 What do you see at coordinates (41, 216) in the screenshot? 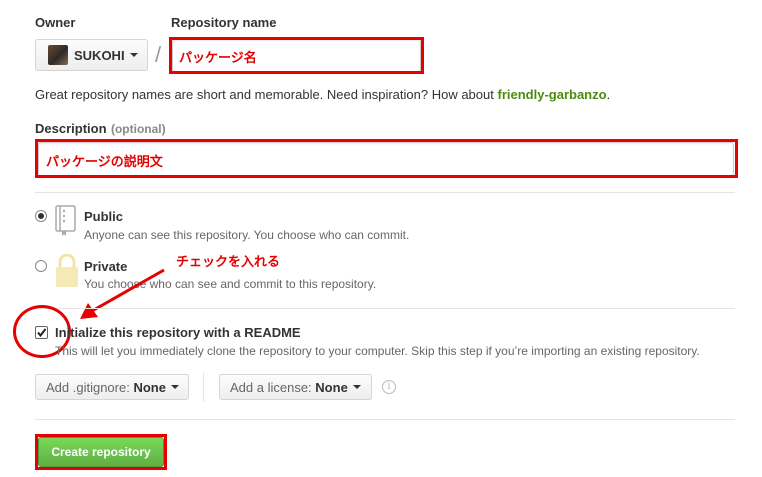
I see `public-radio` at bounding box center [41, 216].